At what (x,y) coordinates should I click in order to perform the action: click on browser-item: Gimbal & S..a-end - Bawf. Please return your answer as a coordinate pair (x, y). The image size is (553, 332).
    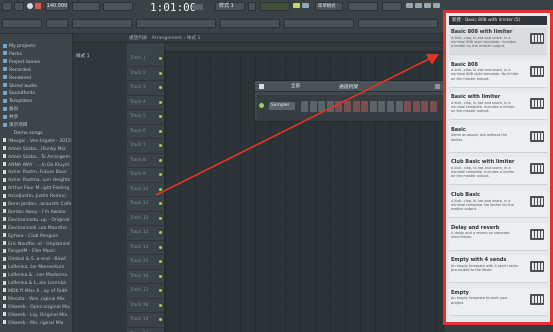
    Looking at the image, I should click on (36, 260).